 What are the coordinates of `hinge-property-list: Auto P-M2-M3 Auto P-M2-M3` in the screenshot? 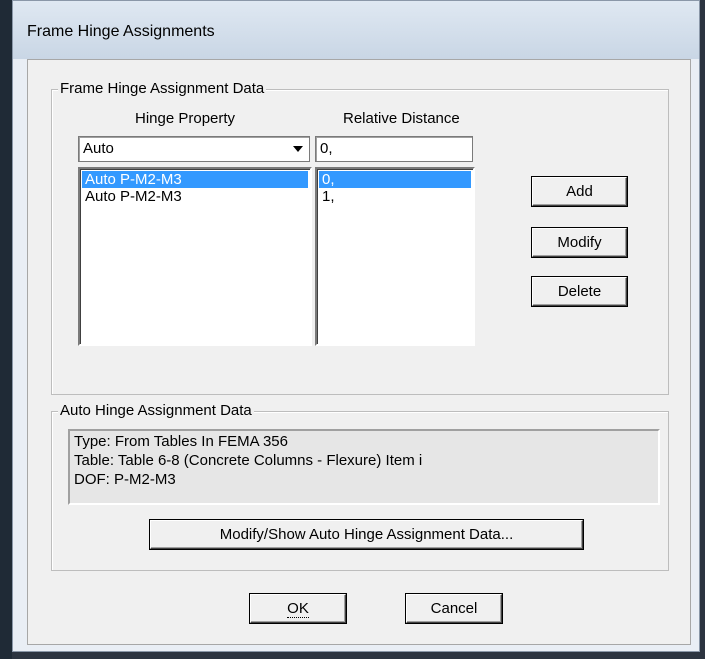 It's located at (195, 256).